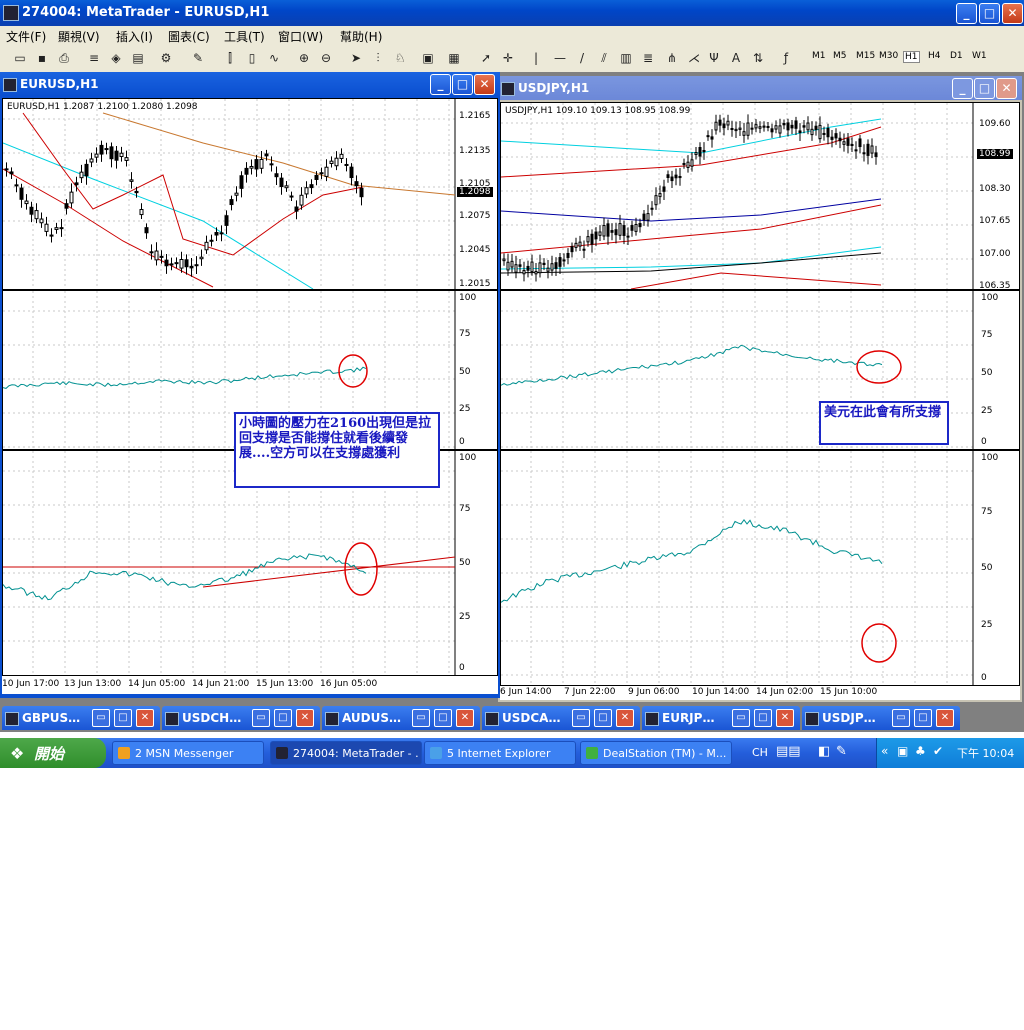  Describe the element at coordinates (252, 58) in the screenshot. I see `candle-chart-icon: ▯` at that location.